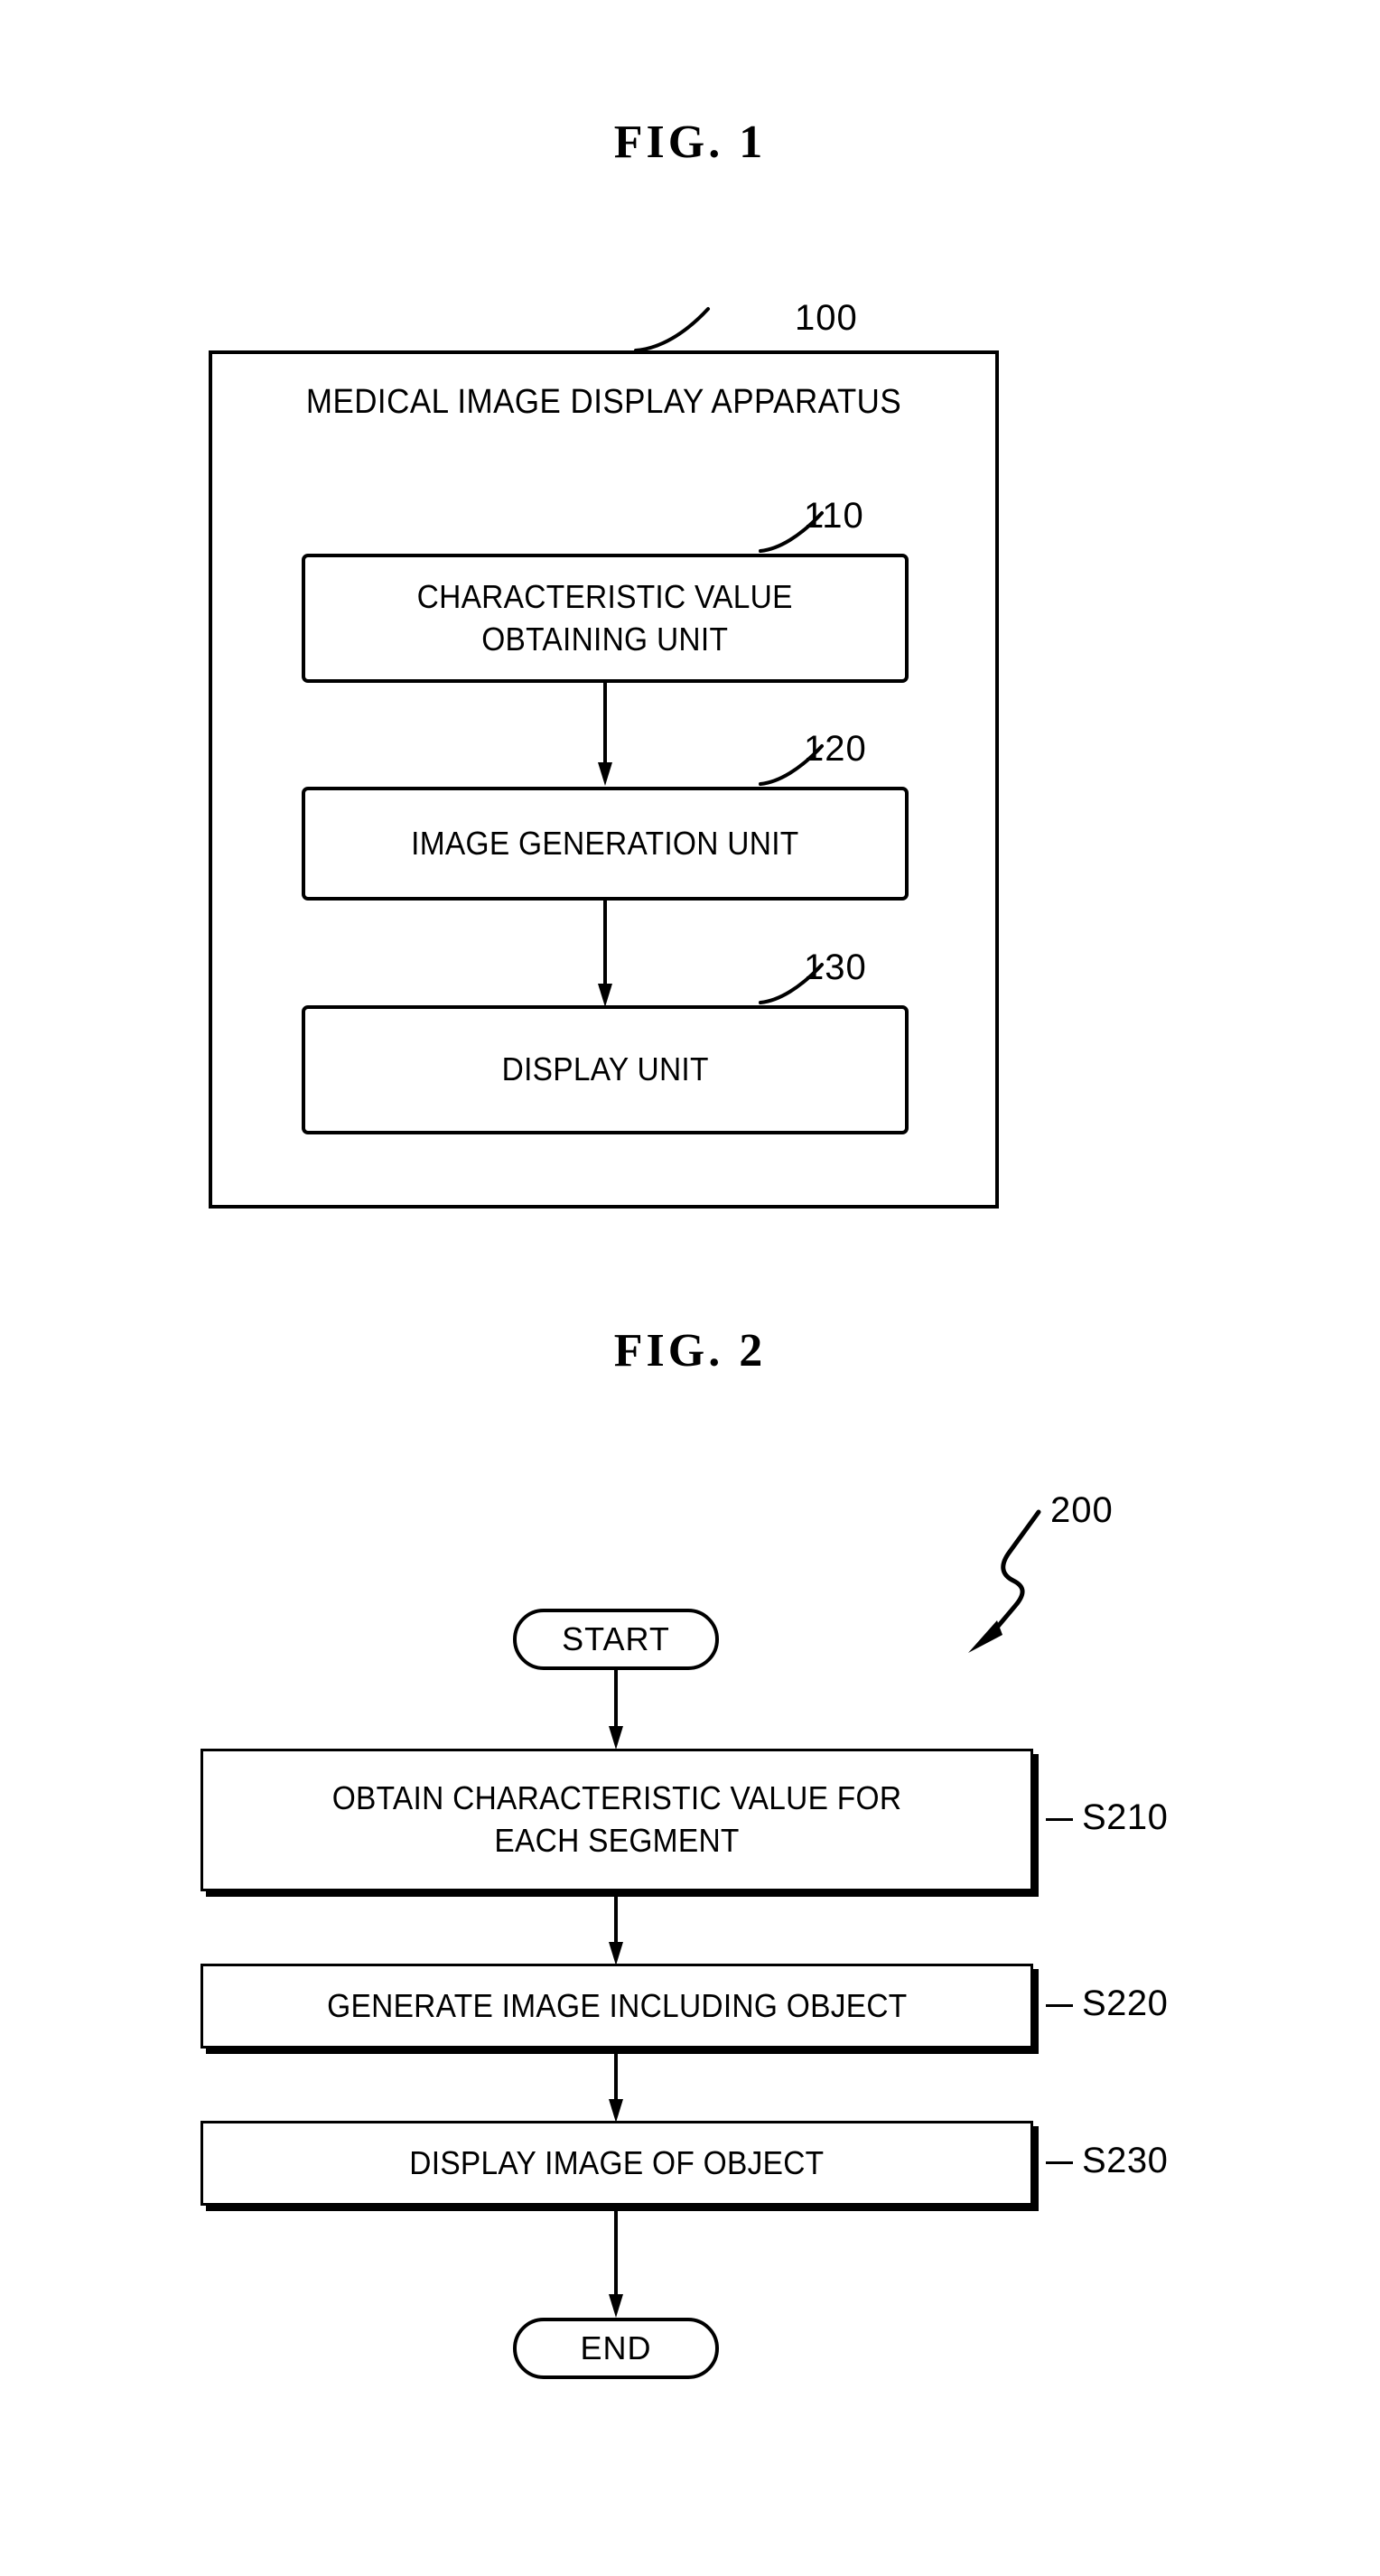 Image resolution: width=1380 pixels, height=2576 pixels. What do you see at coordinates (605, 618) in the screenshot?
I see `characteristic-value-obtaining-unit-box: CHARACTERISTIC VALUE OBTAINING UNIT` at bounding box center [605, 618].